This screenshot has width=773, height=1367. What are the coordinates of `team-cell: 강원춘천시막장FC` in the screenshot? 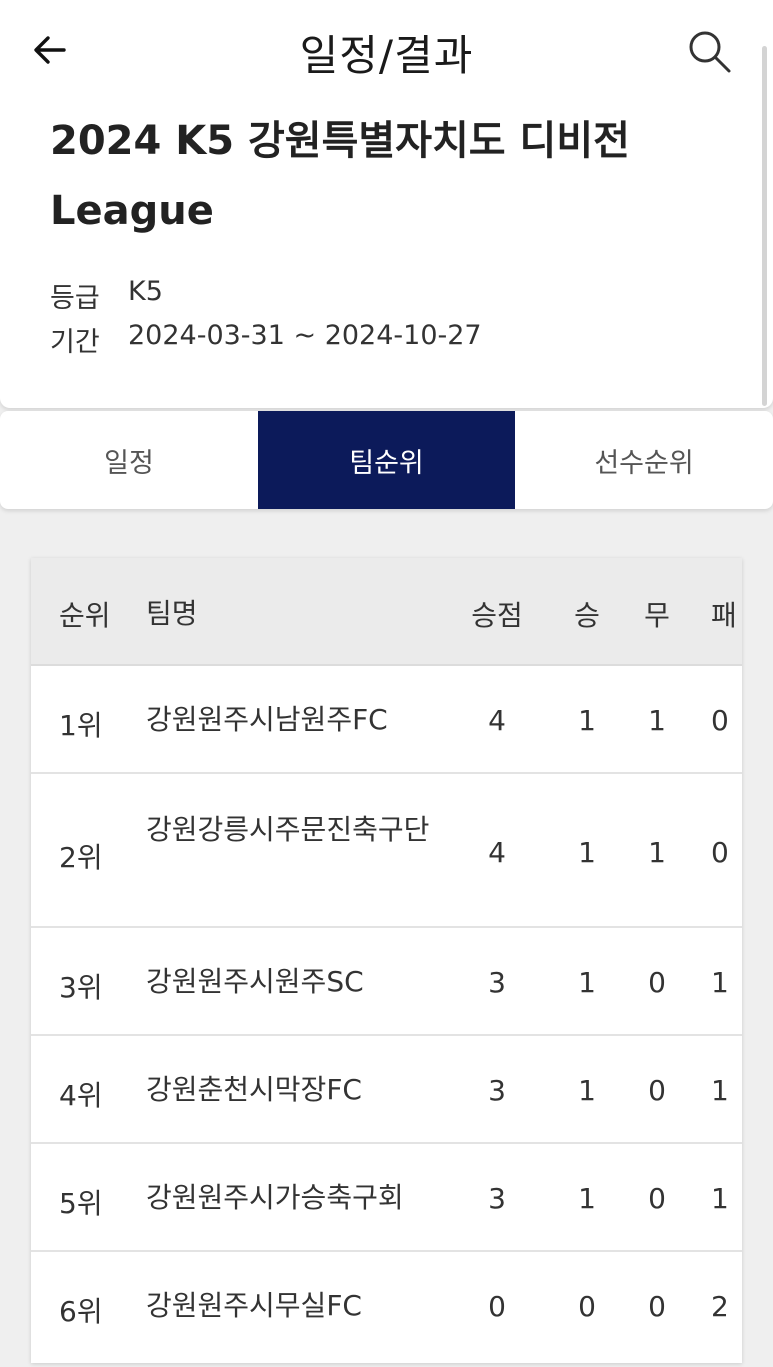 It's located at (254, 1089).